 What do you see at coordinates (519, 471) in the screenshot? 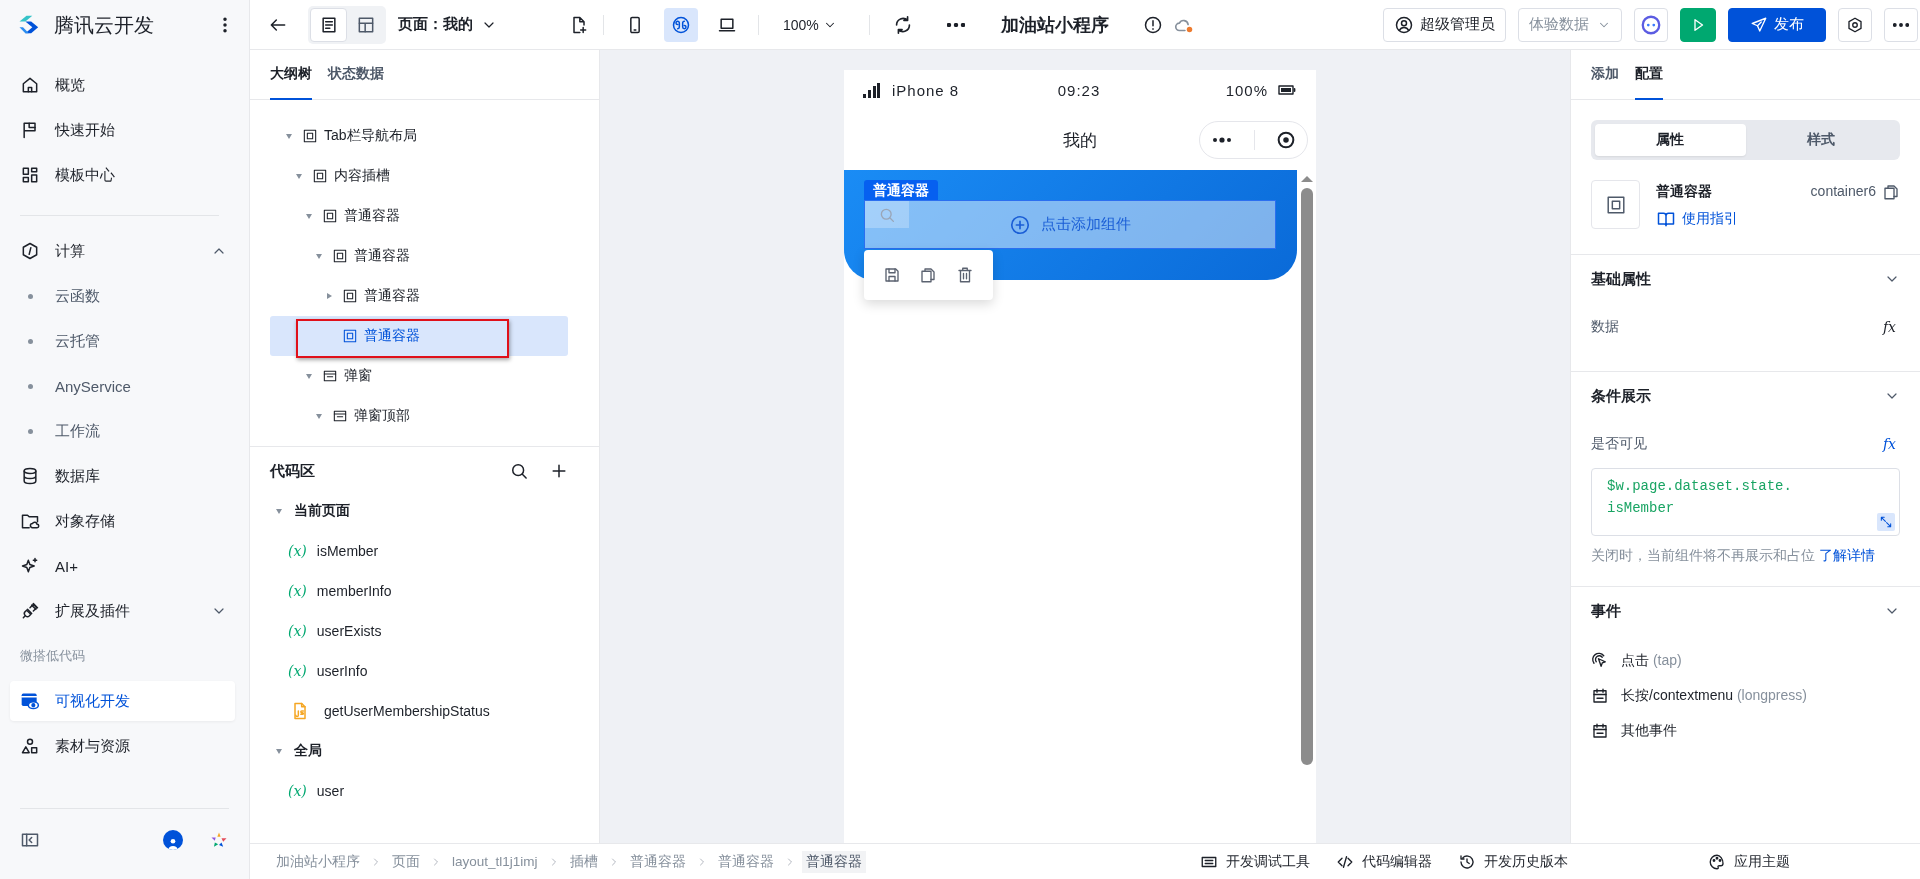
I see `search-icon` at bounding box center [519, 471].